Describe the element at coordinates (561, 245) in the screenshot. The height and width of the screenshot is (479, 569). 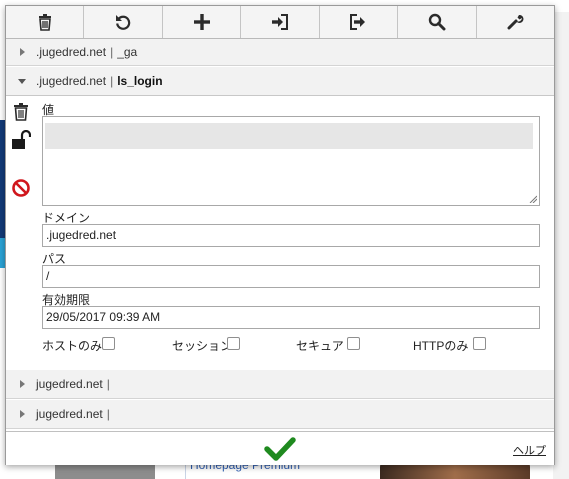
I see `background-page` at that location.